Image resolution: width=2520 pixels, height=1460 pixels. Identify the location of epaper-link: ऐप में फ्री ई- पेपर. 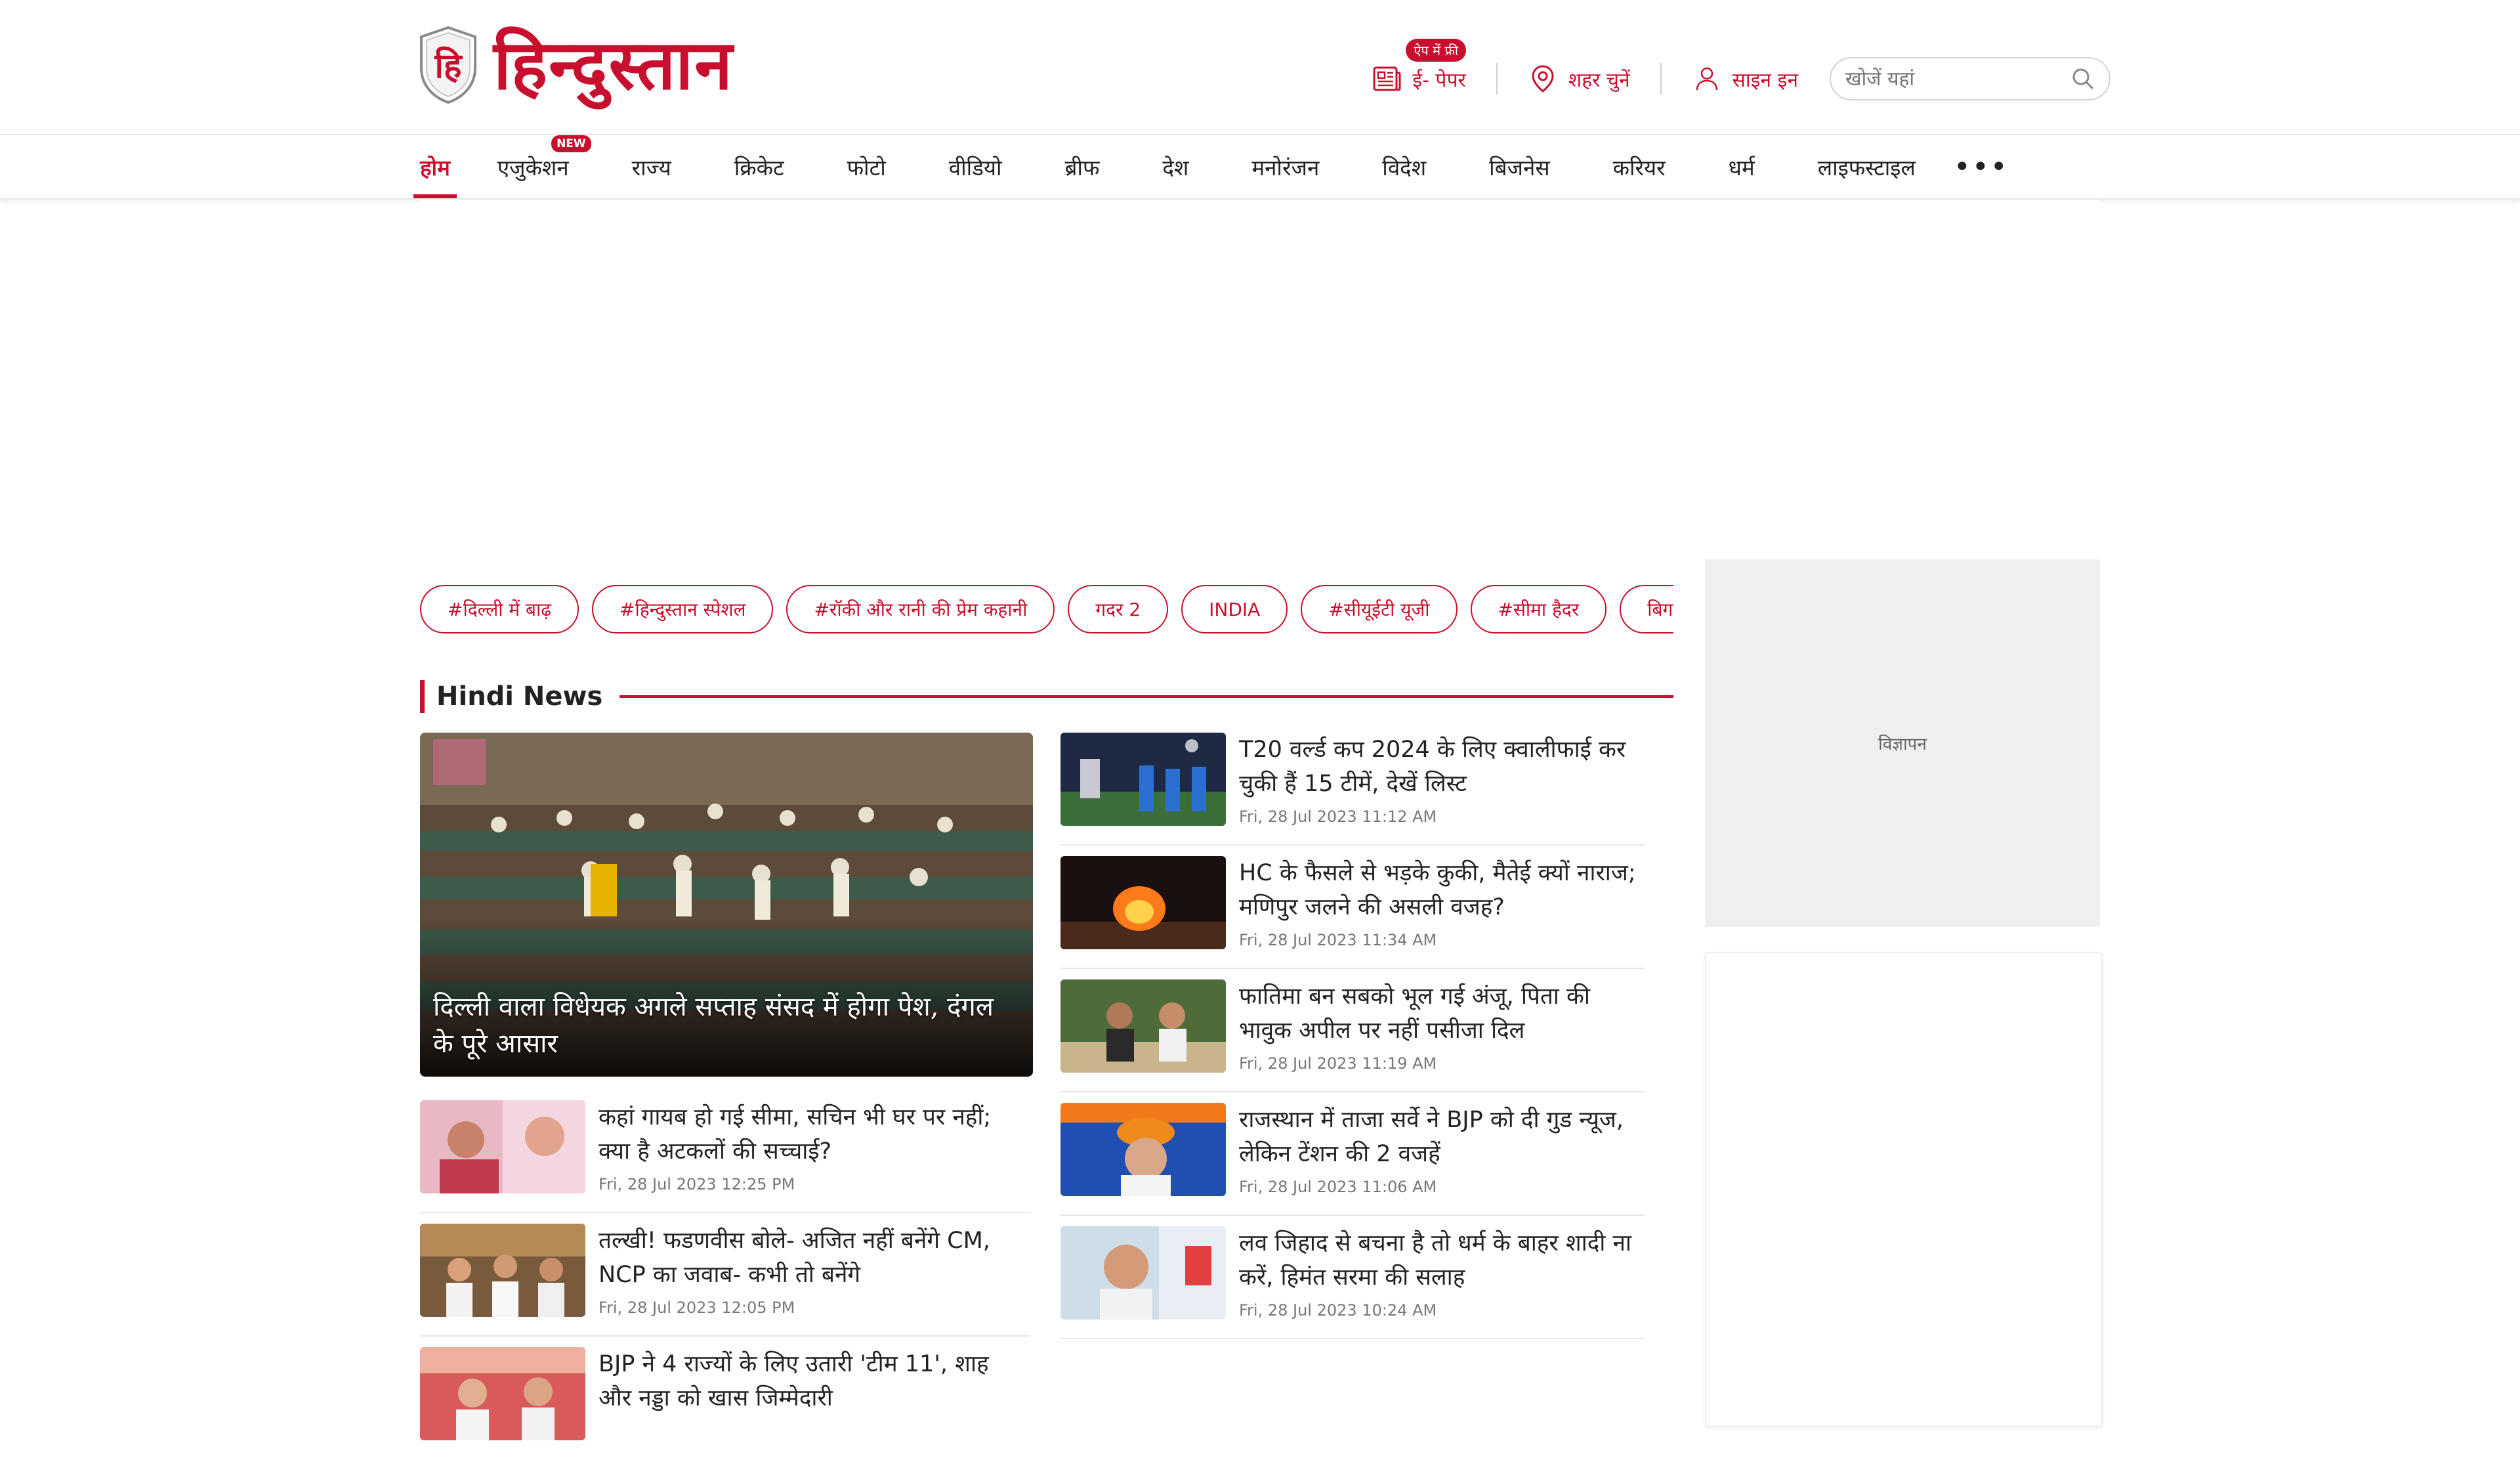
(1419, 66).